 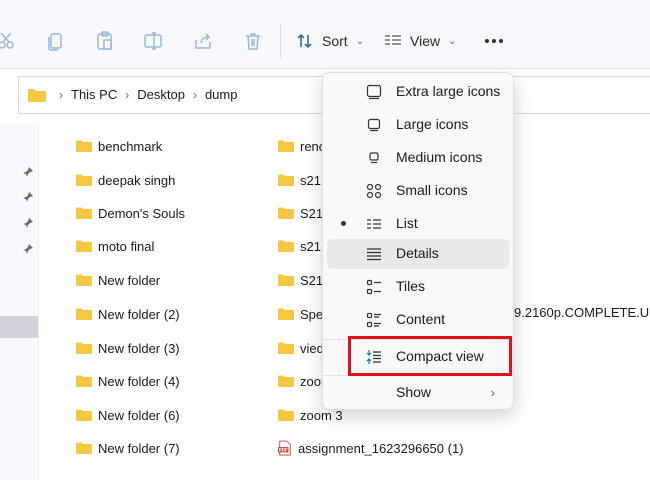 I want to click on menu-item-small-icons: Small icons, so click(x=418, y=191).